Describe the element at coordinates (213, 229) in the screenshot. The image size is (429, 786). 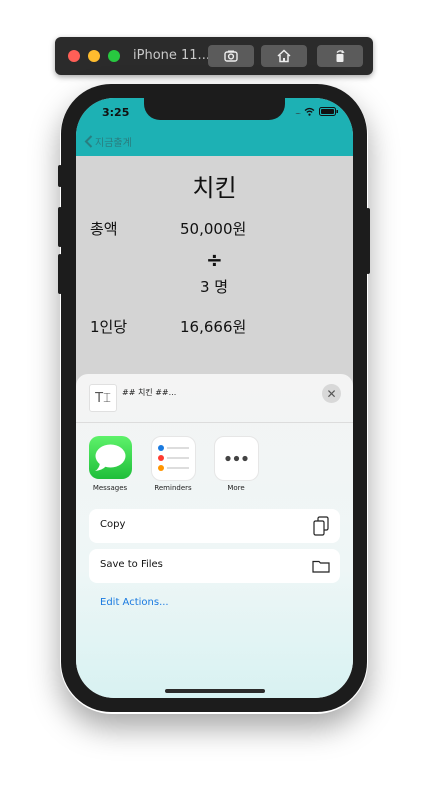
I see `total-value: 50,000원` at that location.